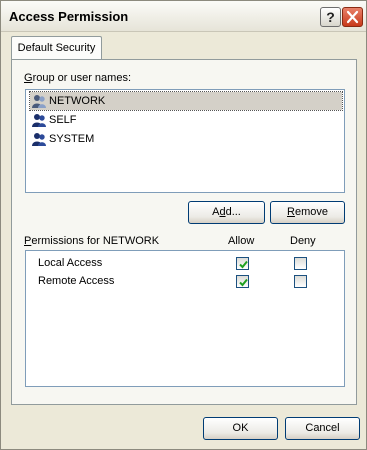 Image resolution: width=367 pixels, height=450 pixels. What do you see at coordinates (186, 101) in the screenshot?
I see `list-item-network: NETWORK` at bounding box center [186, 101].